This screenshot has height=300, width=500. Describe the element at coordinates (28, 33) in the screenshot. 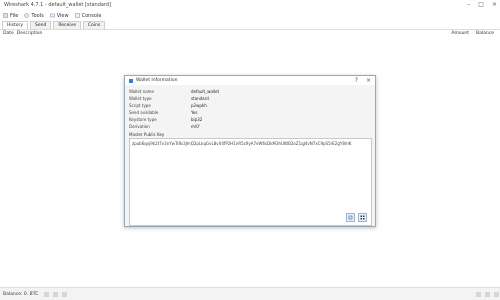

I see `column-description: Description` at that location.